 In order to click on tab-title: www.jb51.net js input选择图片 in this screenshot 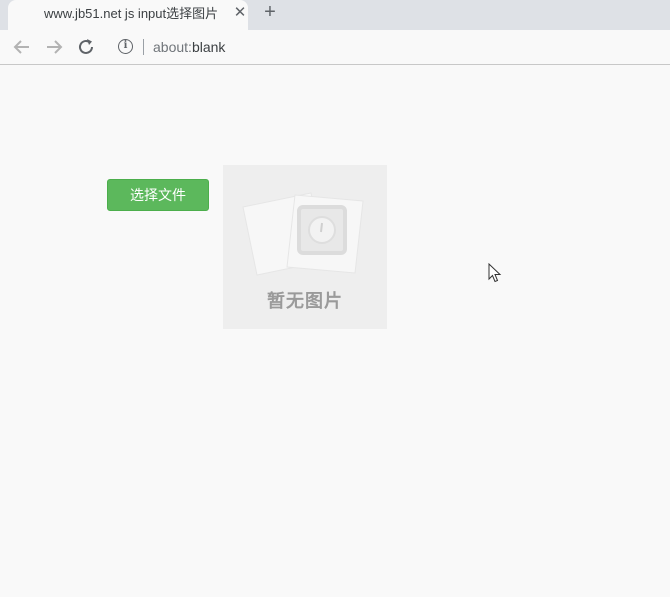, I will do `click(131, 13)`.